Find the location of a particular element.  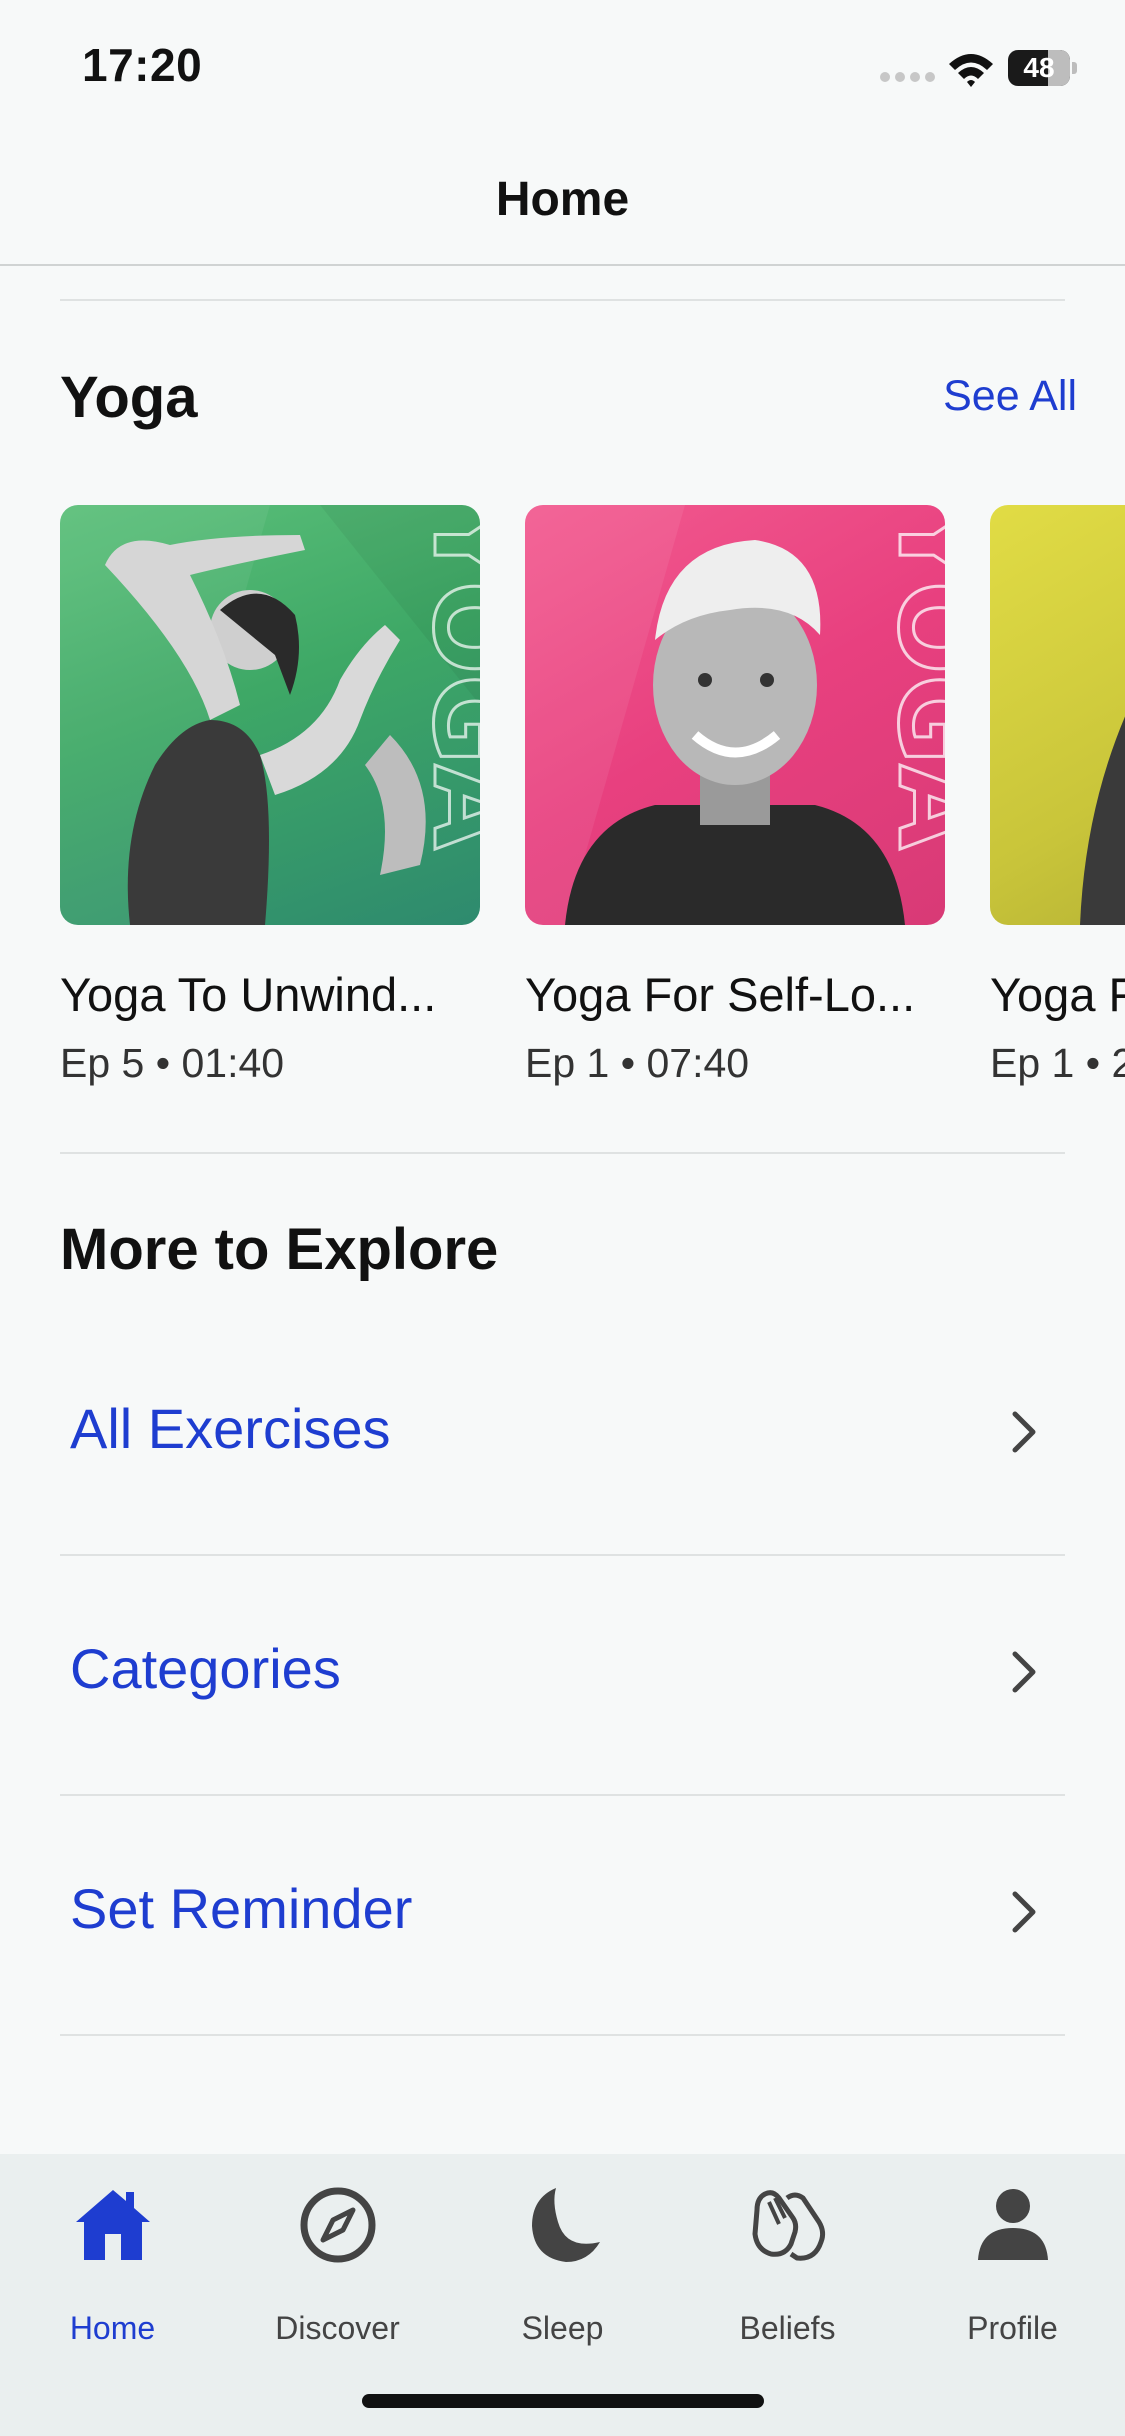

explore-section-title: More to Explore is located at coordinates (279, 1249).